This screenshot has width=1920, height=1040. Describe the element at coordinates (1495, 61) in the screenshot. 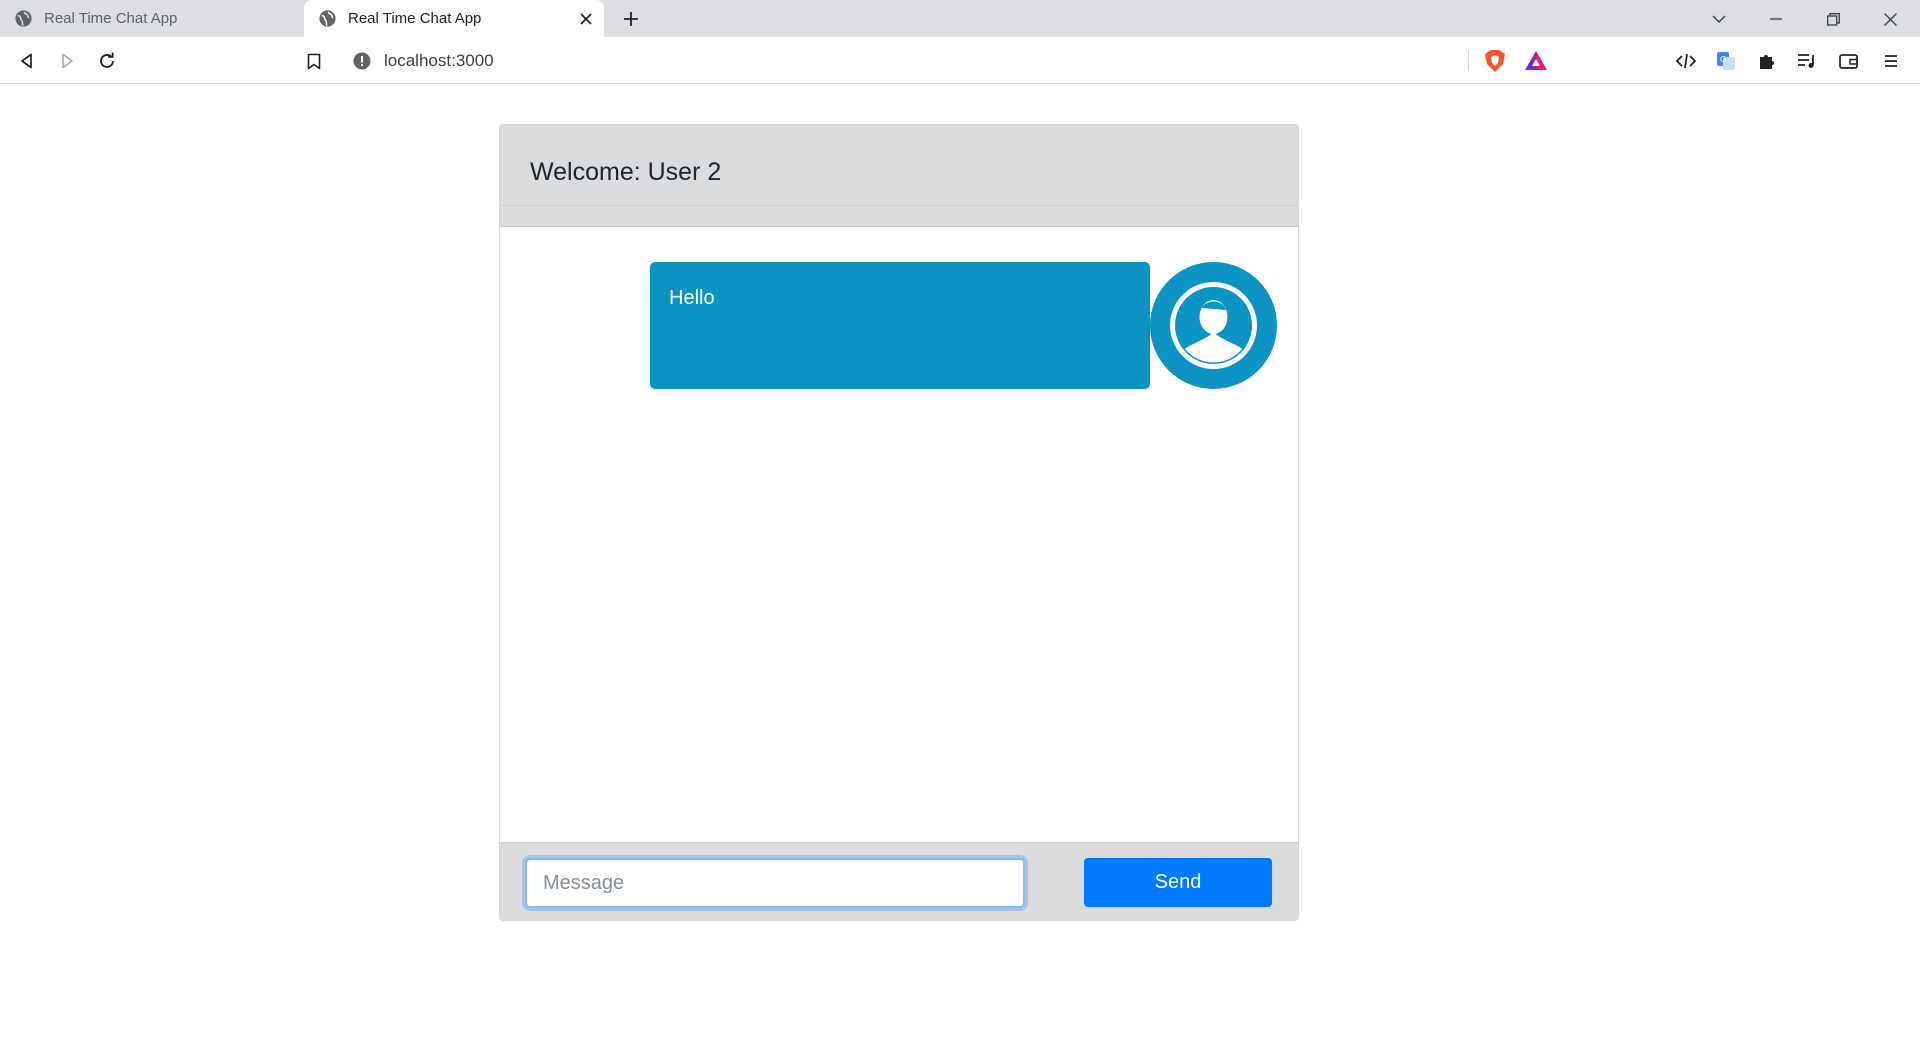

I see `brave-shields-icon` at that location.